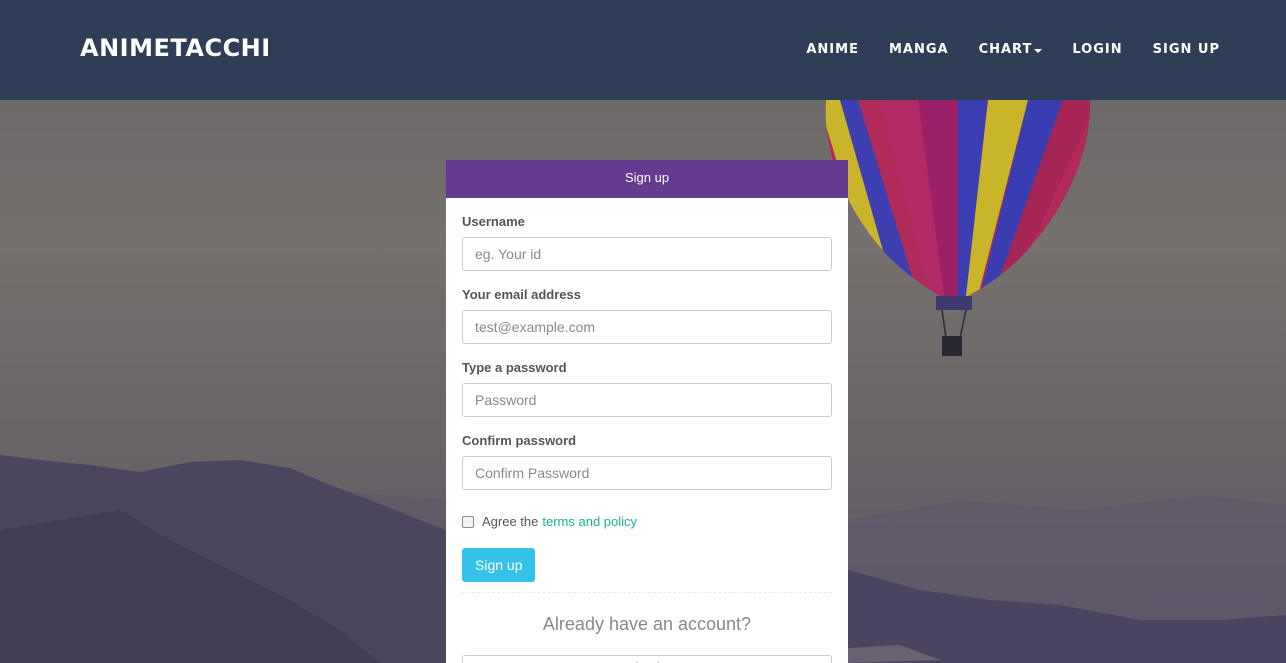 Image resolution: width=1286 pixels, height=663 pixels. I want to click on nav-item-chart: CHART, so click(1011, 49).